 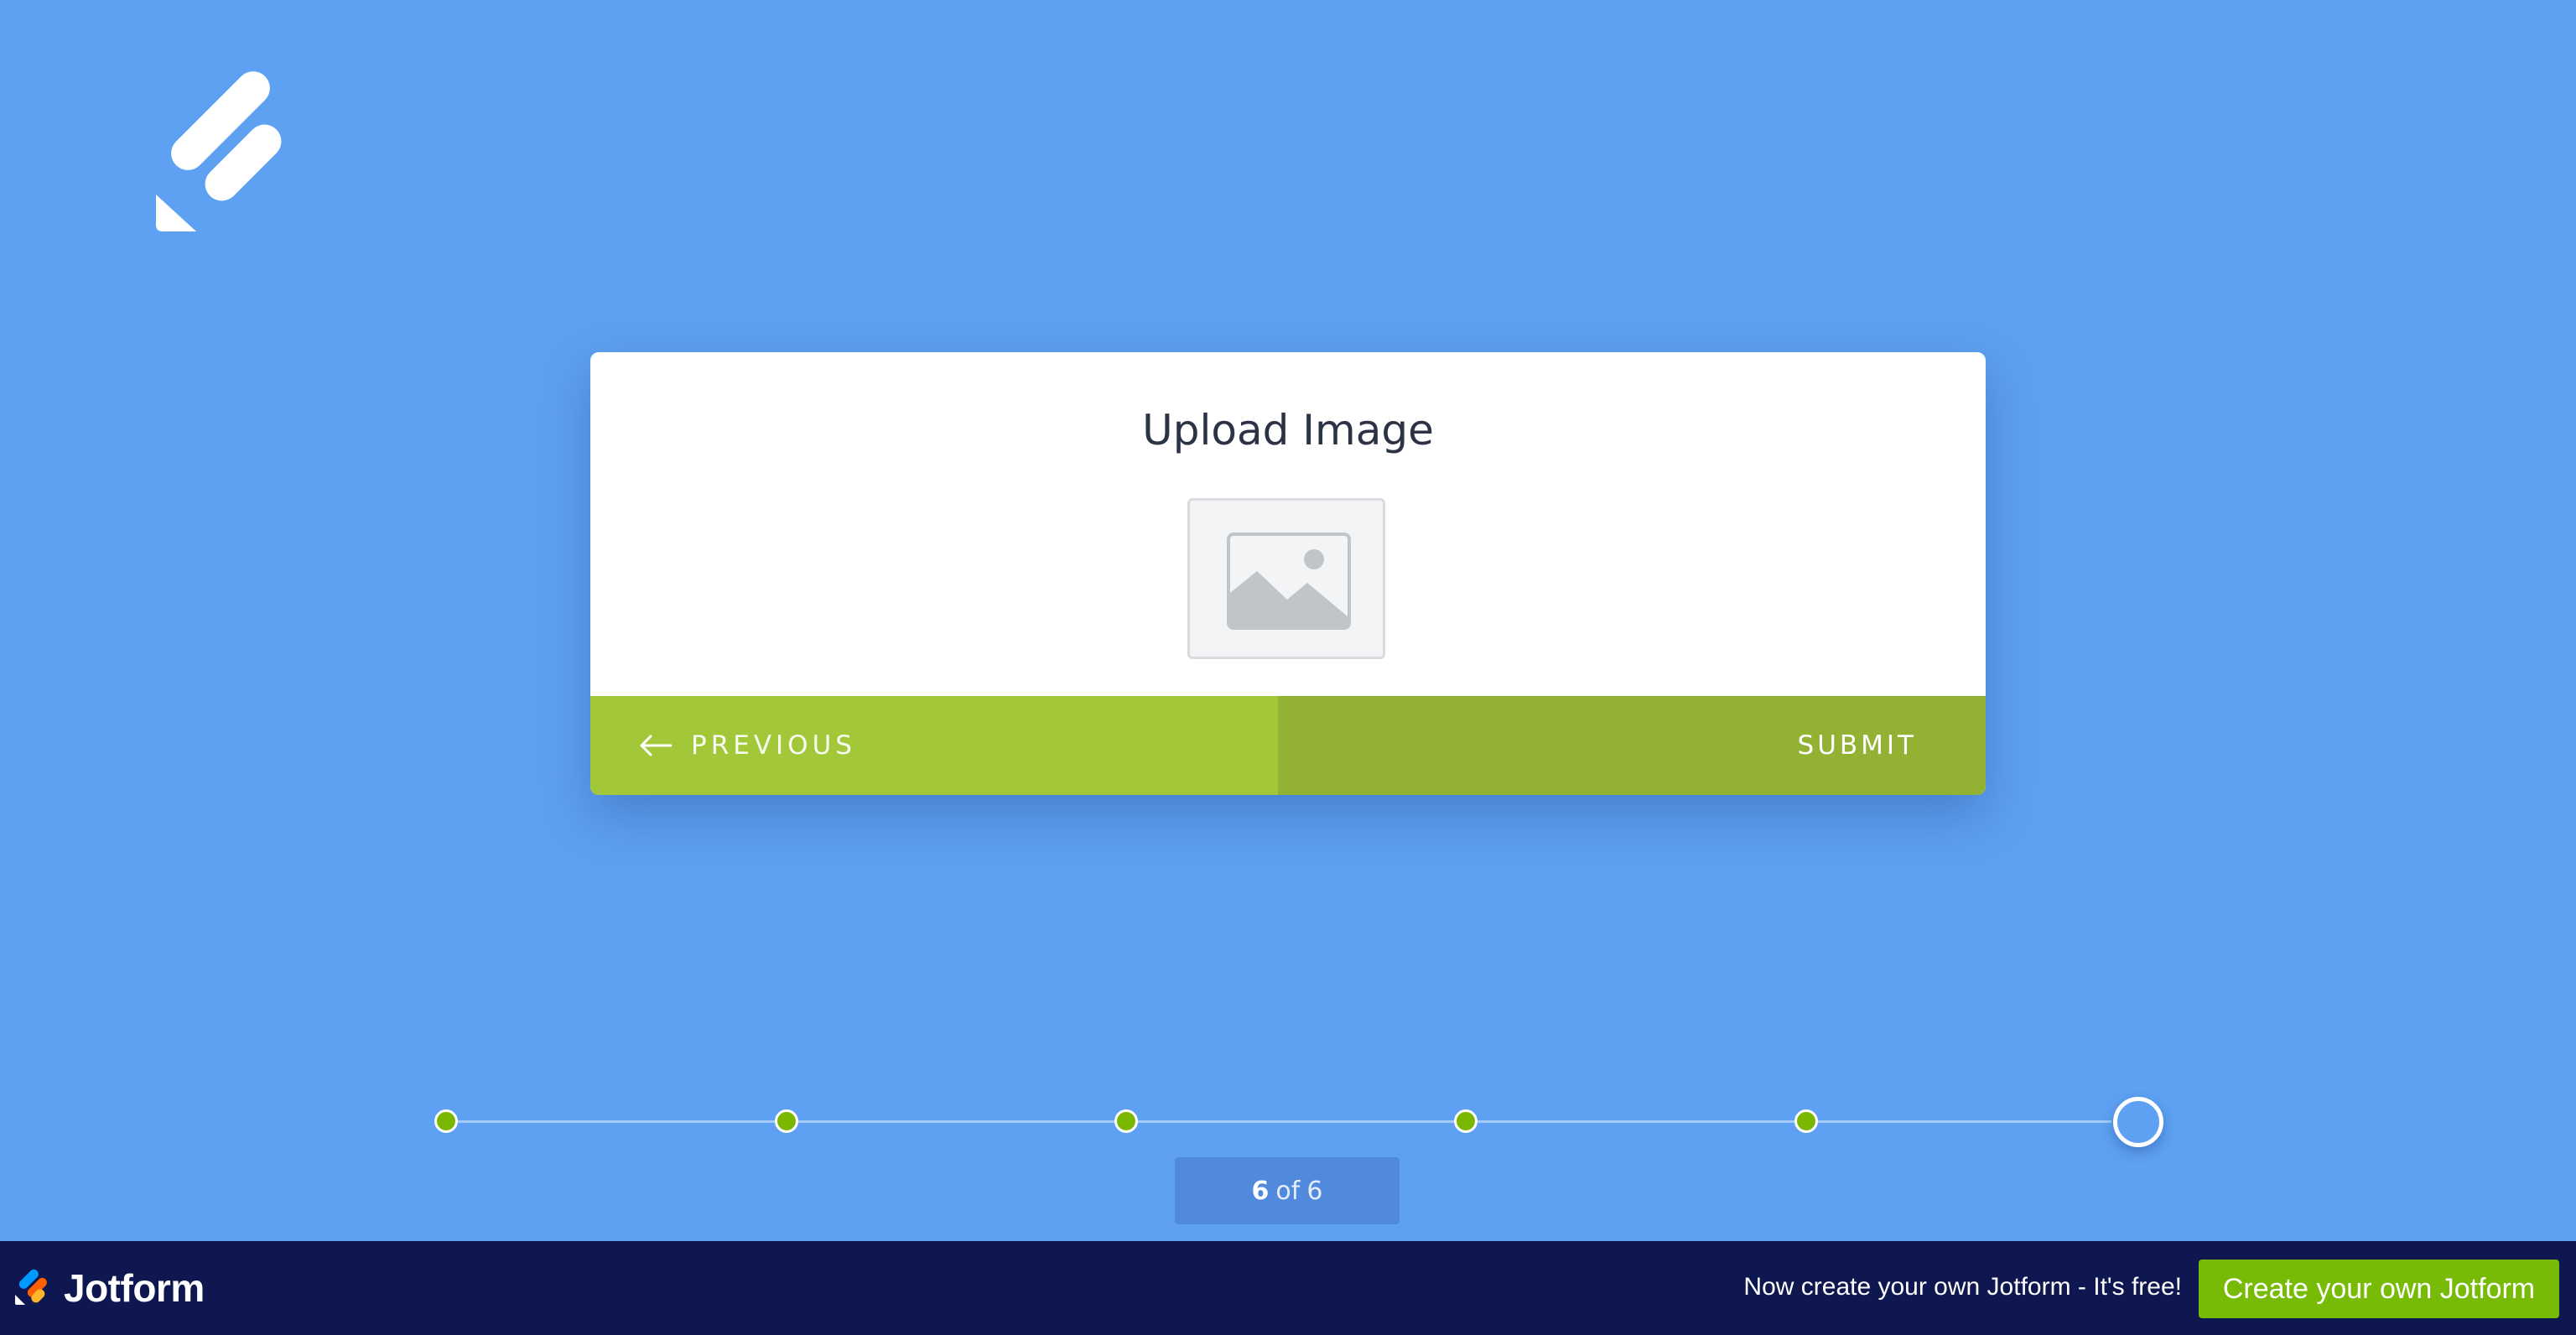 What do you see at coordinates (1314, 1191) in the screenshot?
I see `total-steps: 6` at bounding box center [1314, 1191].